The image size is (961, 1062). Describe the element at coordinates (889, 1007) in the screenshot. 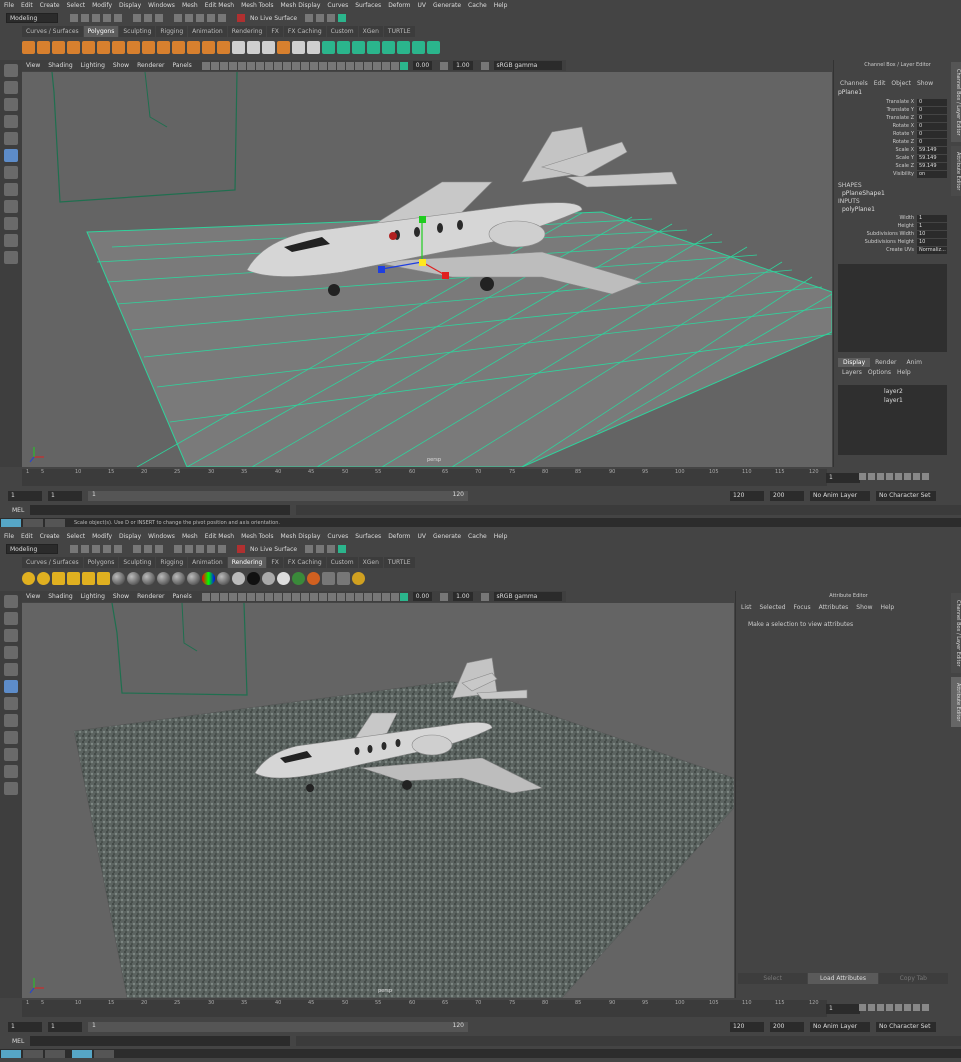

I see `play-back-icon` at that location.